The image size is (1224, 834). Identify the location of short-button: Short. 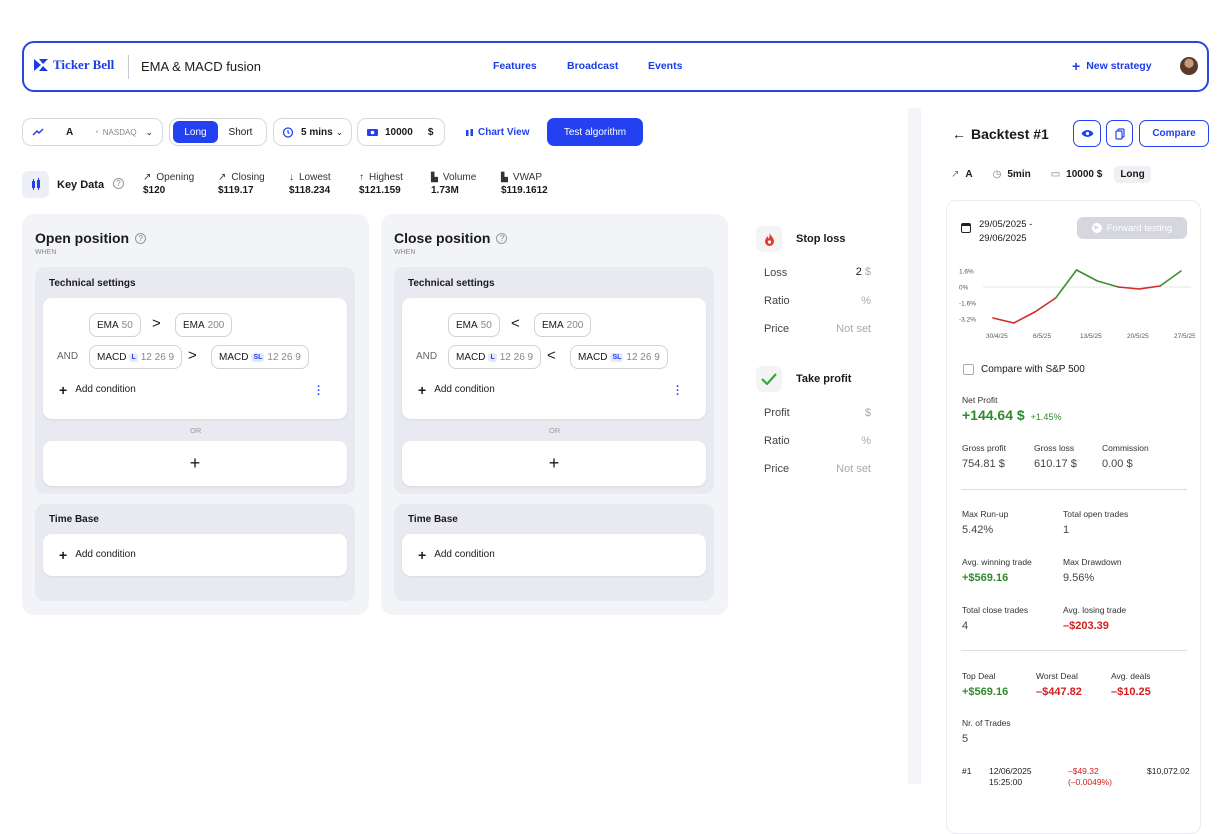
(240, 132).